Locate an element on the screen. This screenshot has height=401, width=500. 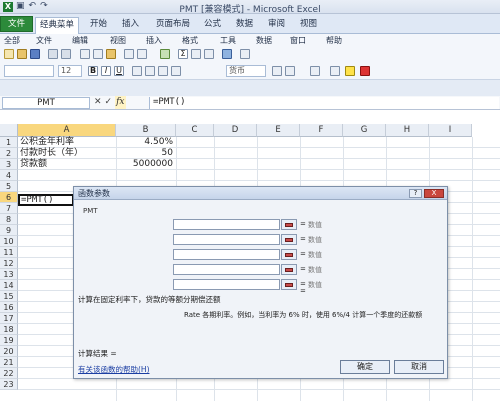
comma-style-icon is located at coordinates (290, 71).